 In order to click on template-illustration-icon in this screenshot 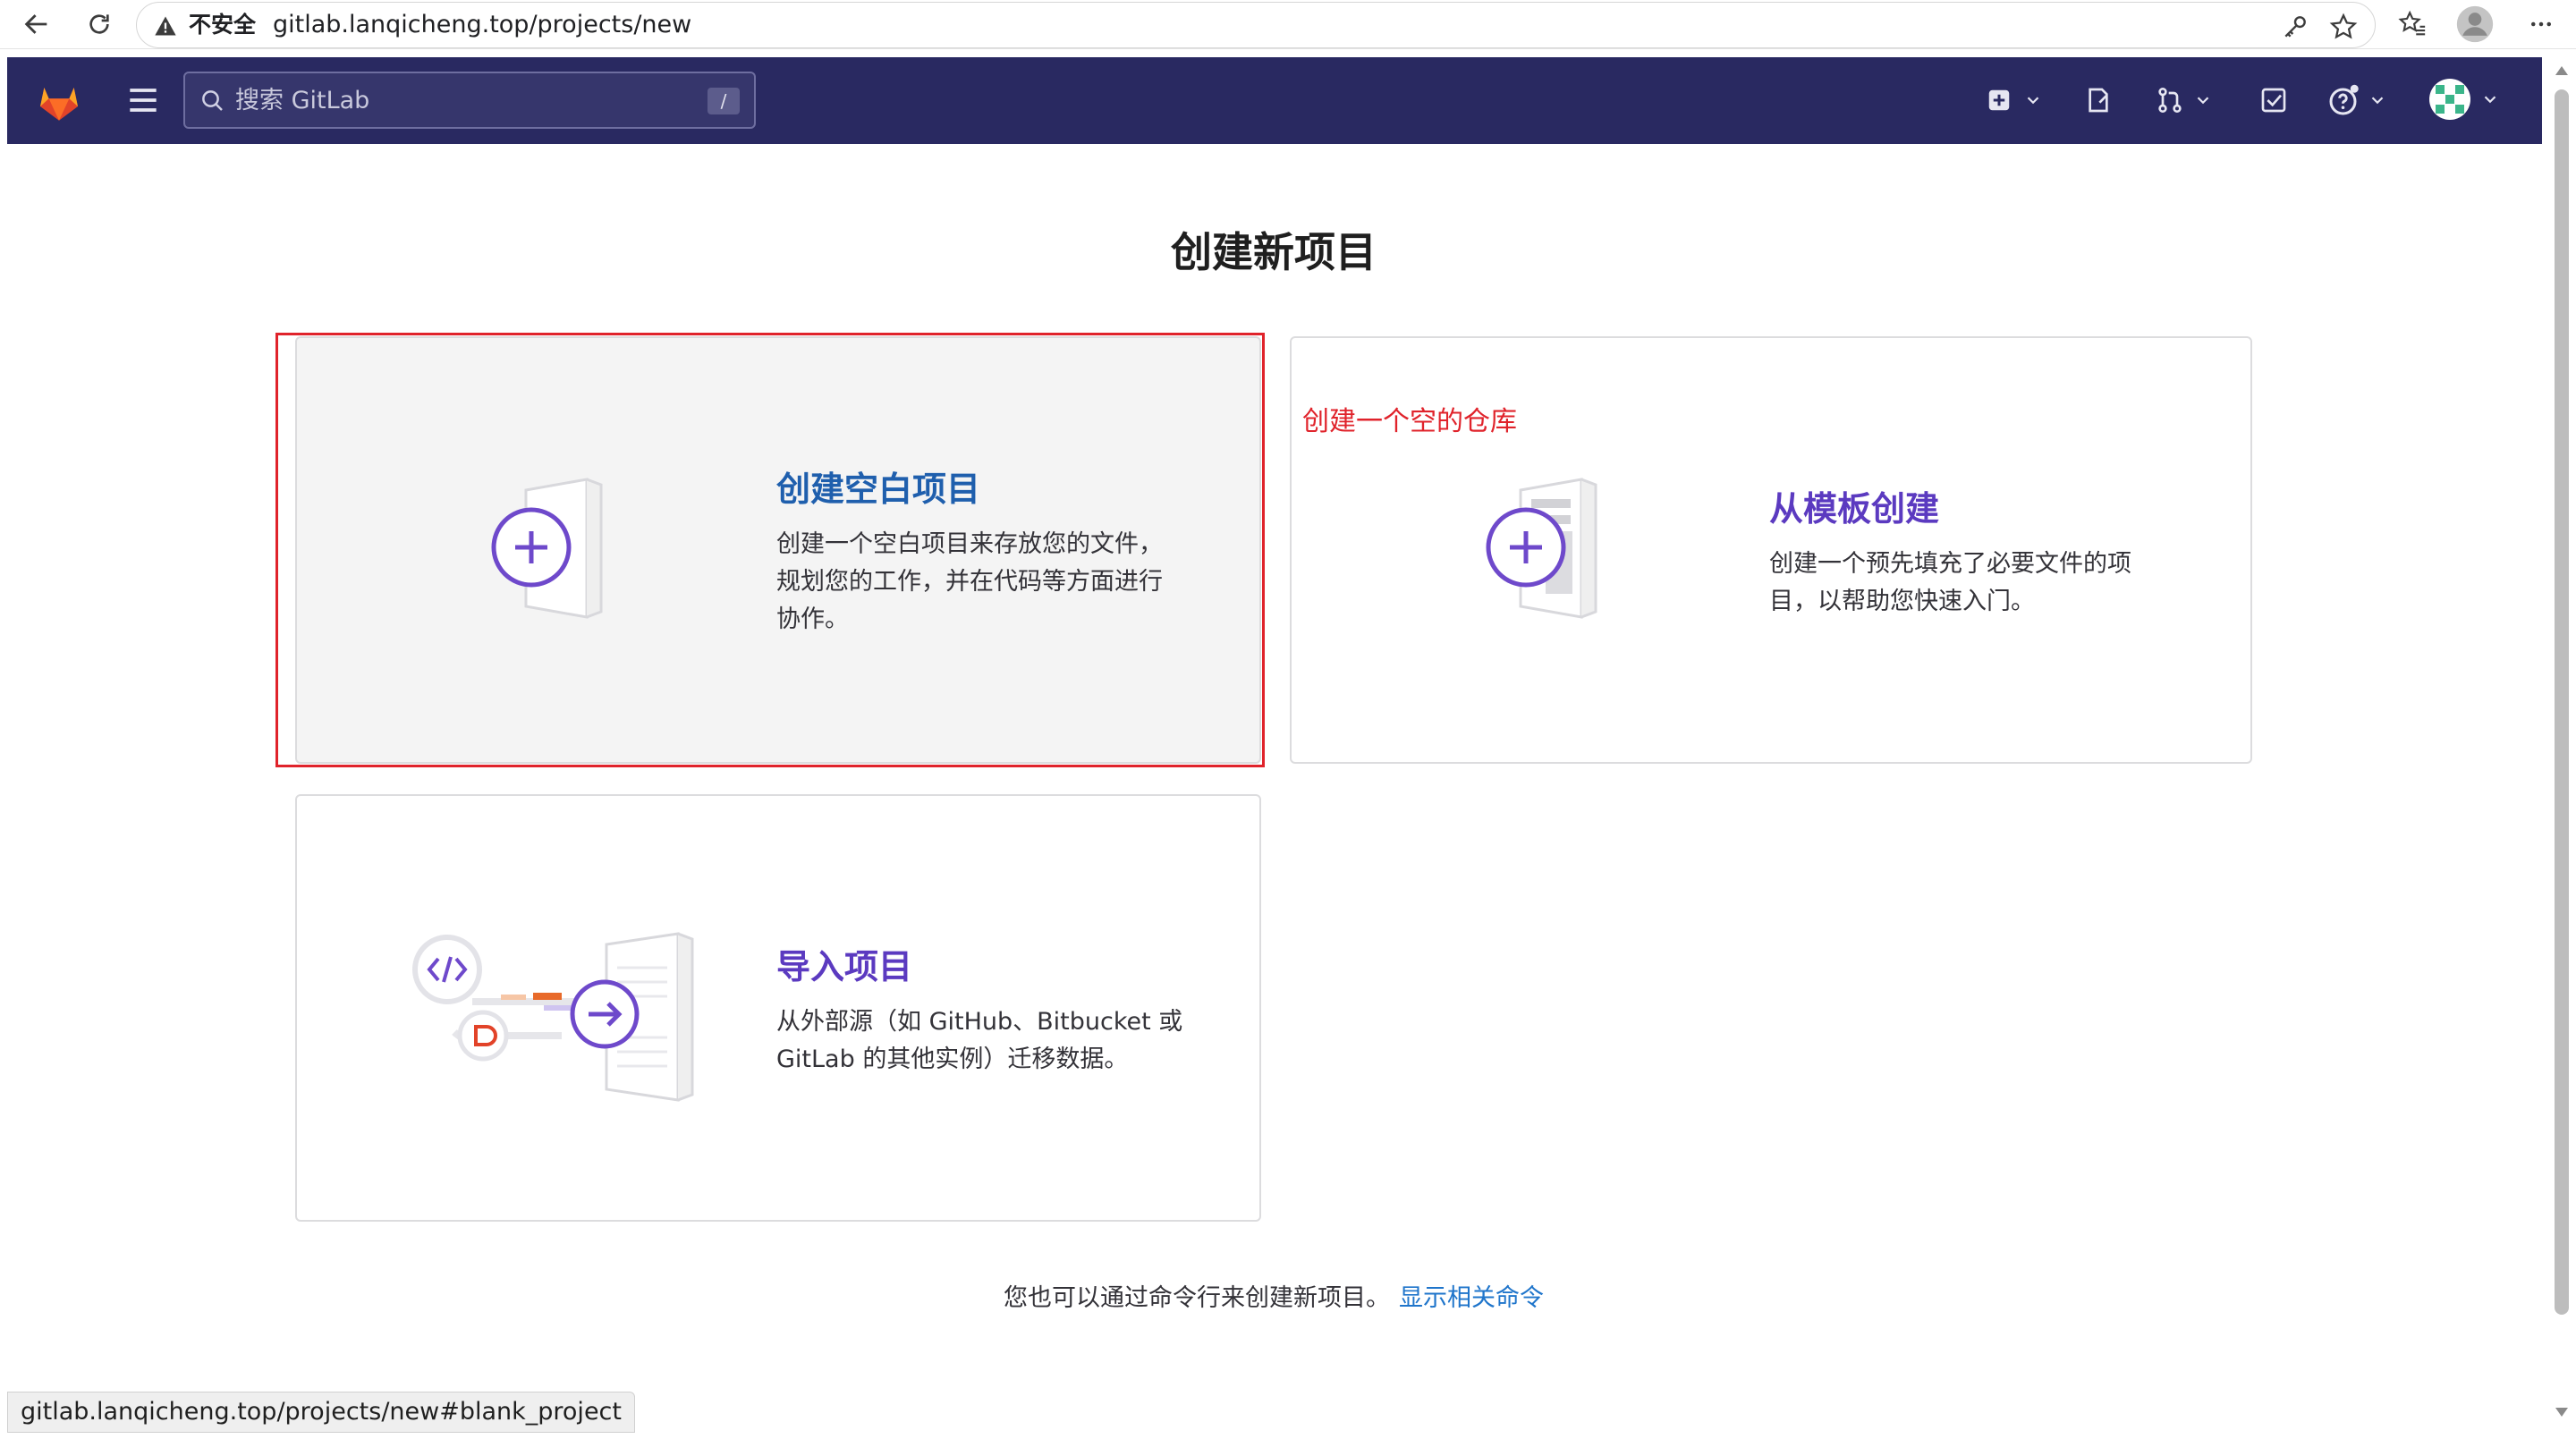, I will do `click(1541, 548)`.